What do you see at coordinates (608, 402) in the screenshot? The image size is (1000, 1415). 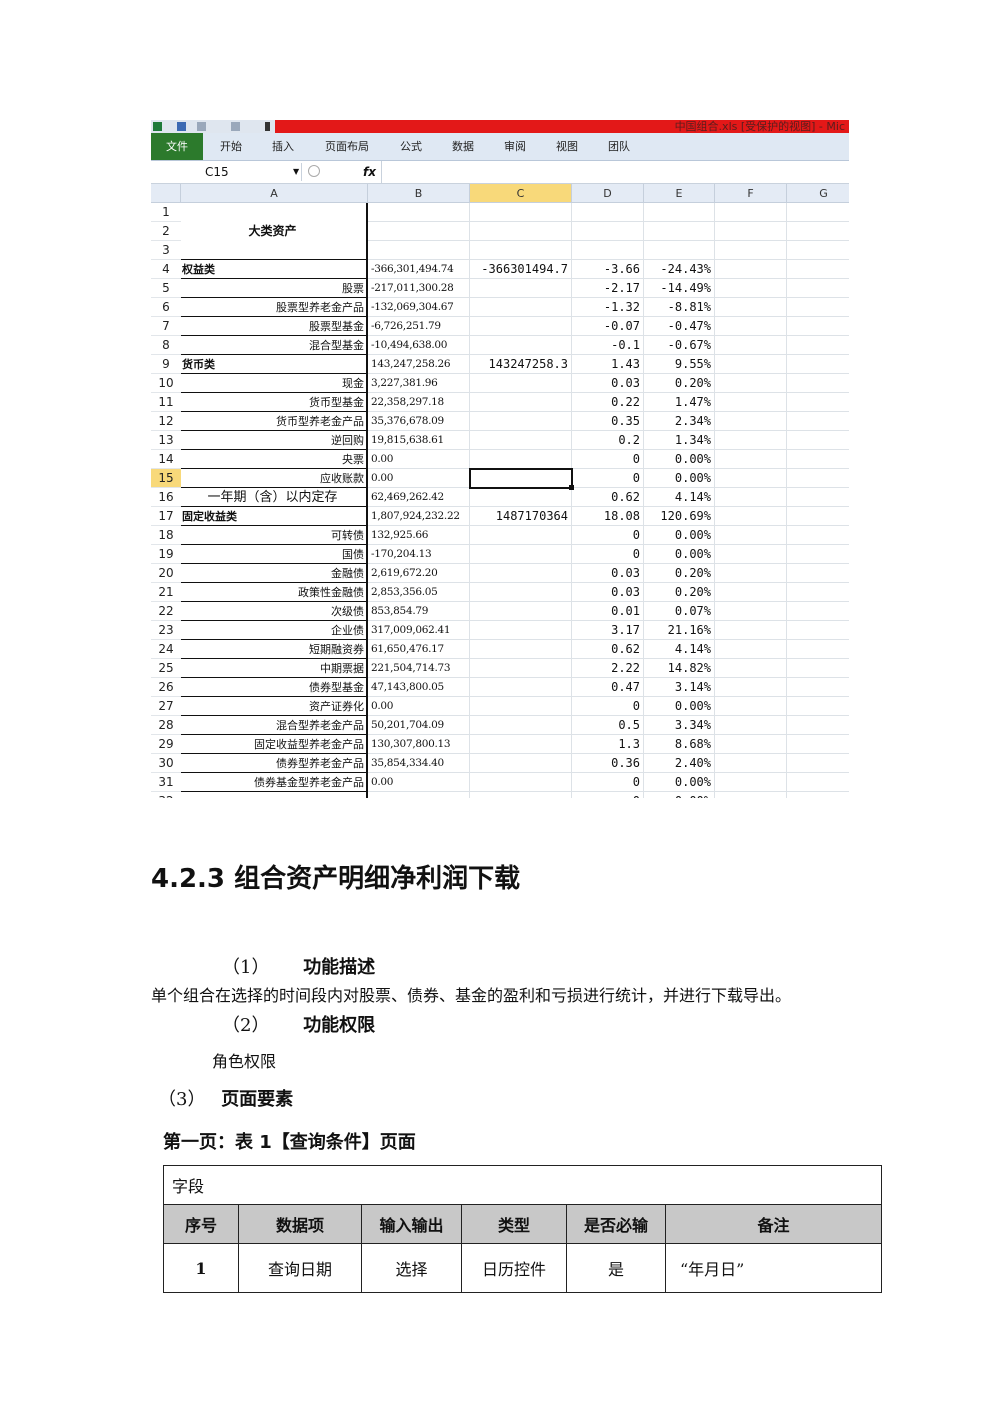 I see `cell-d11: 0.22` at bounding box center [608, 402].